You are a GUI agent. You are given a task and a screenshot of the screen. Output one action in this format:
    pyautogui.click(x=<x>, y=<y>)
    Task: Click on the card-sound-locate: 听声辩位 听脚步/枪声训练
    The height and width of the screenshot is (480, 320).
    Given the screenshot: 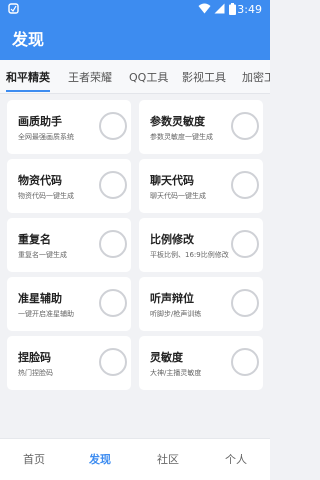 What is the action you would take?
    pyautogui.click(x=201, y=304)
    